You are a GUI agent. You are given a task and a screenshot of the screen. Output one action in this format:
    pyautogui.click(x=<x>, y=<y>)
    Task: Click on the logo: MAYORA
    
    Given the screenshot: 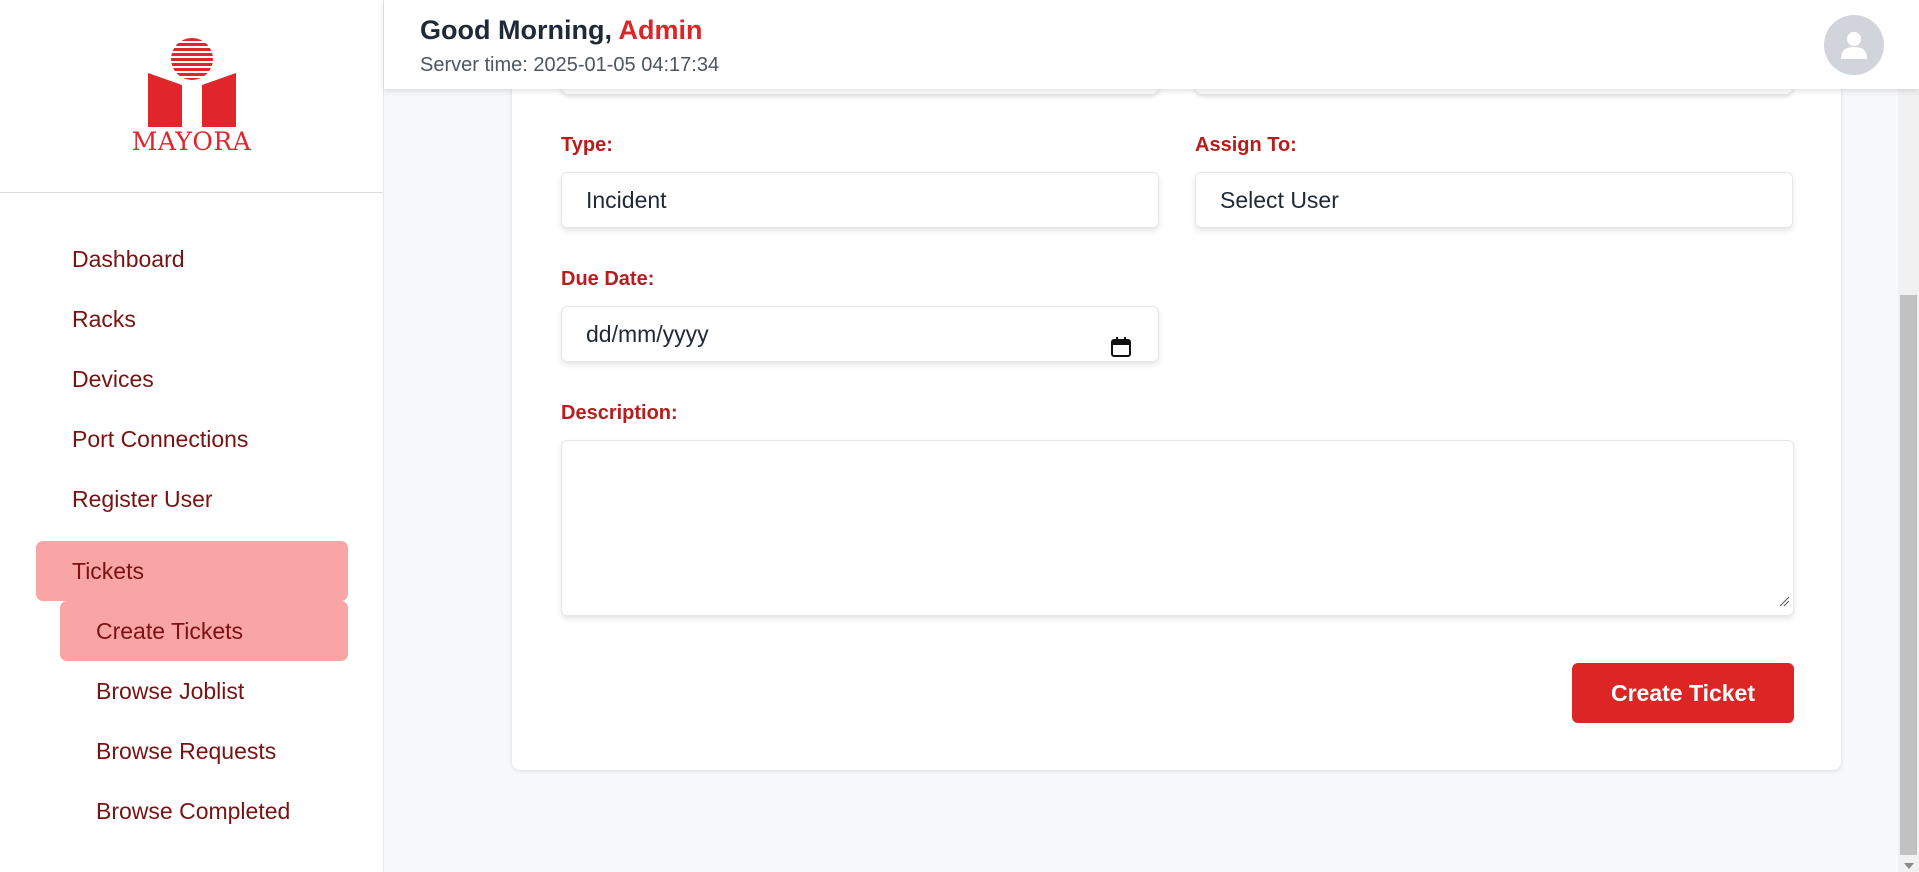 What is the action you would take?
    pyautogui.click(x=191, y=96)
    